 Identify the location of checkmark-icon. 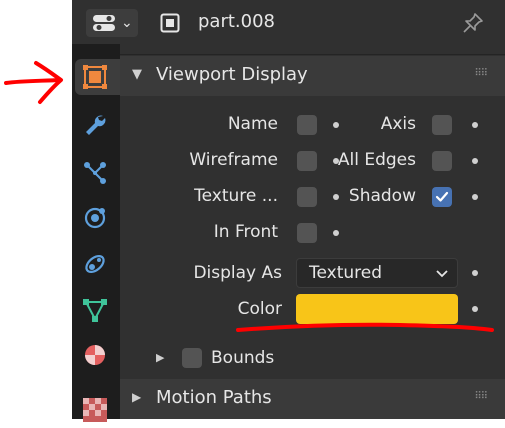
(442, 196).